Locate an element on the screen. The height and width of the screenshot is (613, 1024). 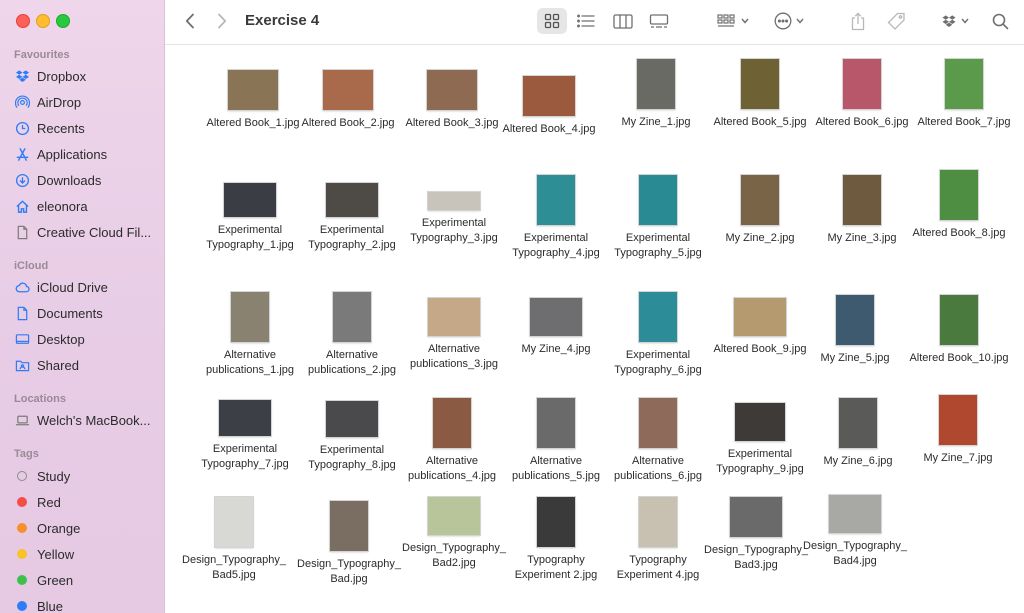
file-item: My Zine_7.jpg is located at coordinates (958, 430).